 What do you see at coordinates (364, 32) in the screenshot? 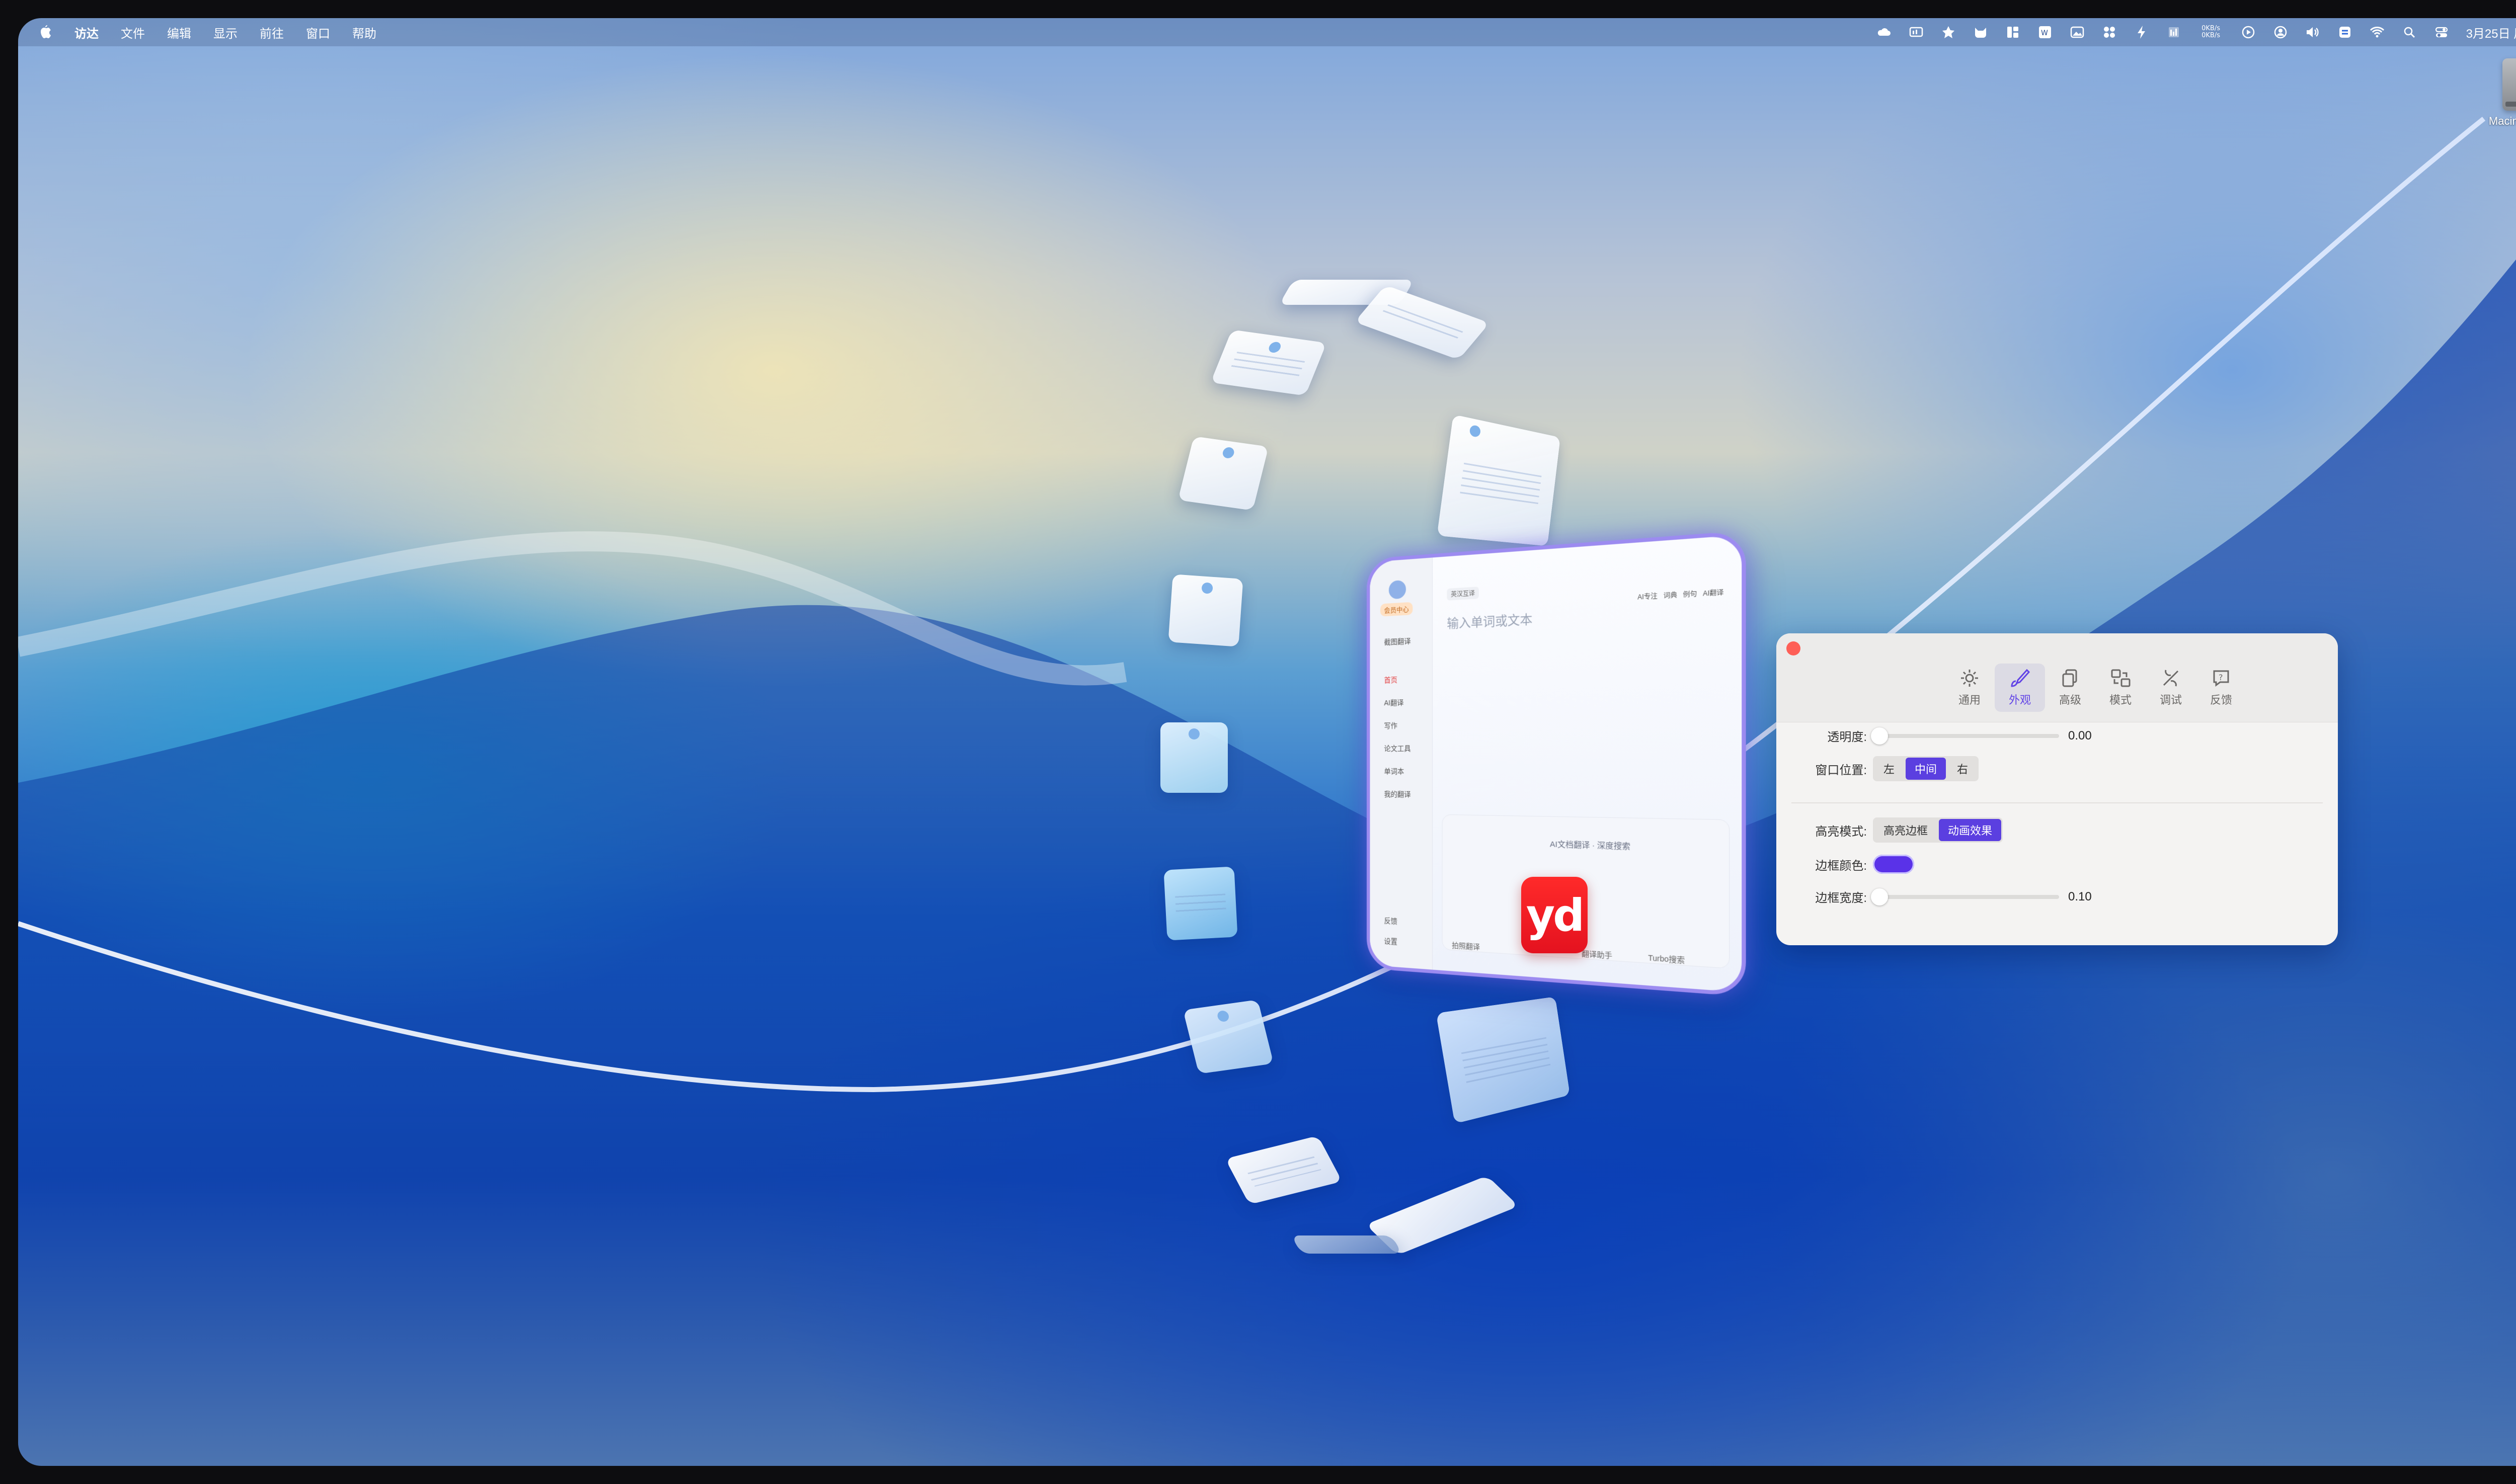
I see `menu-help: 帮助` at bounding box center [364, 32].